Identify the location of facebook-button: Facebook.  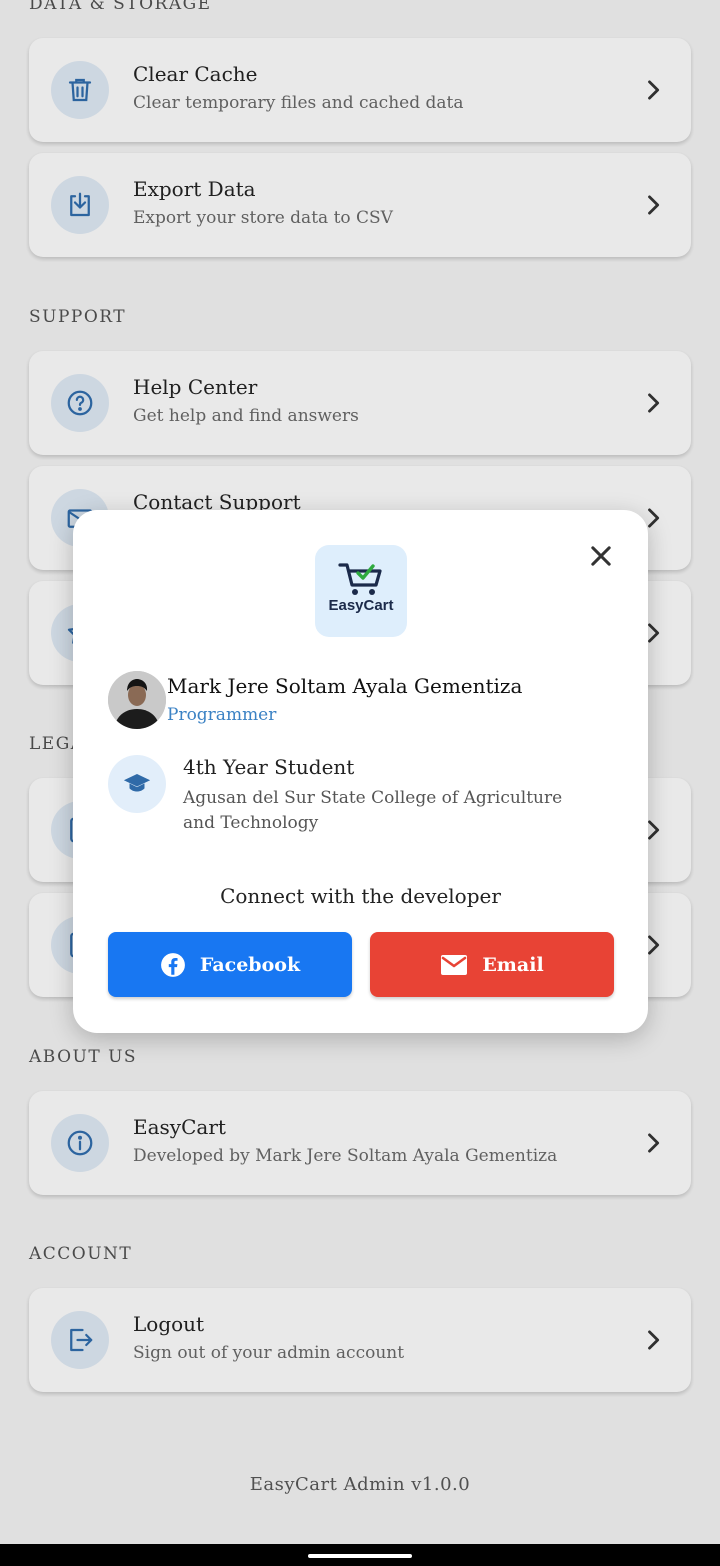
(230, 964).